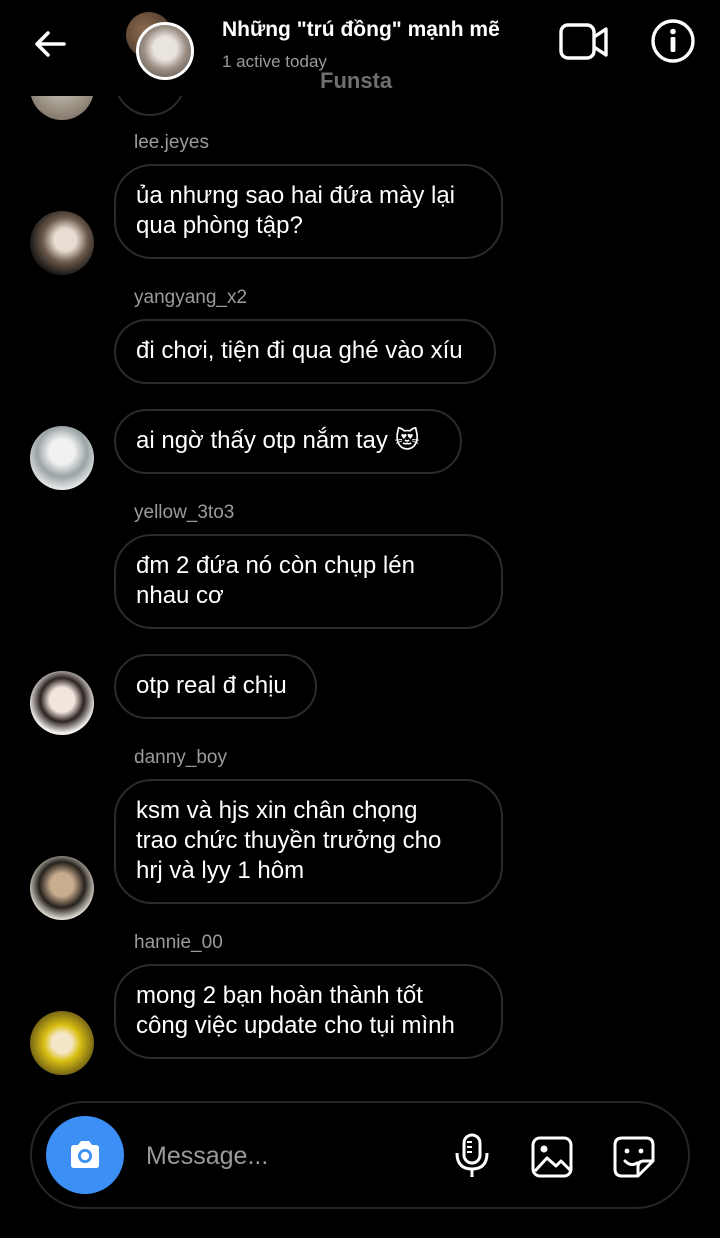 The width and height of the screenshot is (720, 1238). What do you see at coordinates (274, 61) in the screenshot?
I see `active-status: 1 active today` at bounding box center [274, 61].